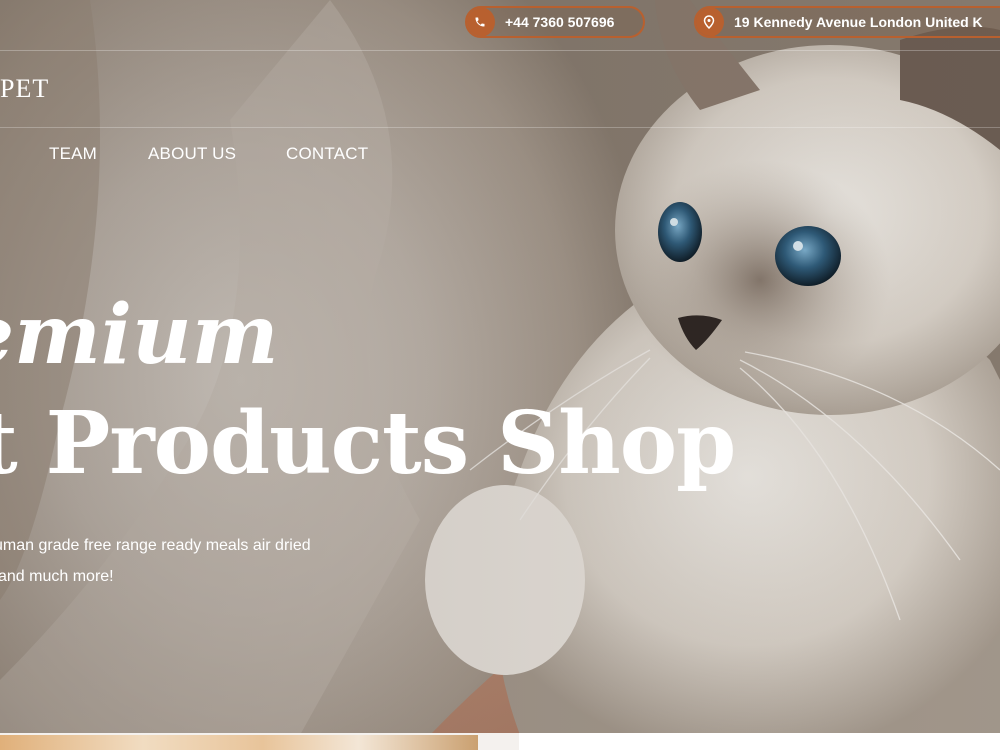 The height and width of the screenshot is (750, 1000). I want to click on hero-title-line-2: t Products Shop, so click(368, 443).